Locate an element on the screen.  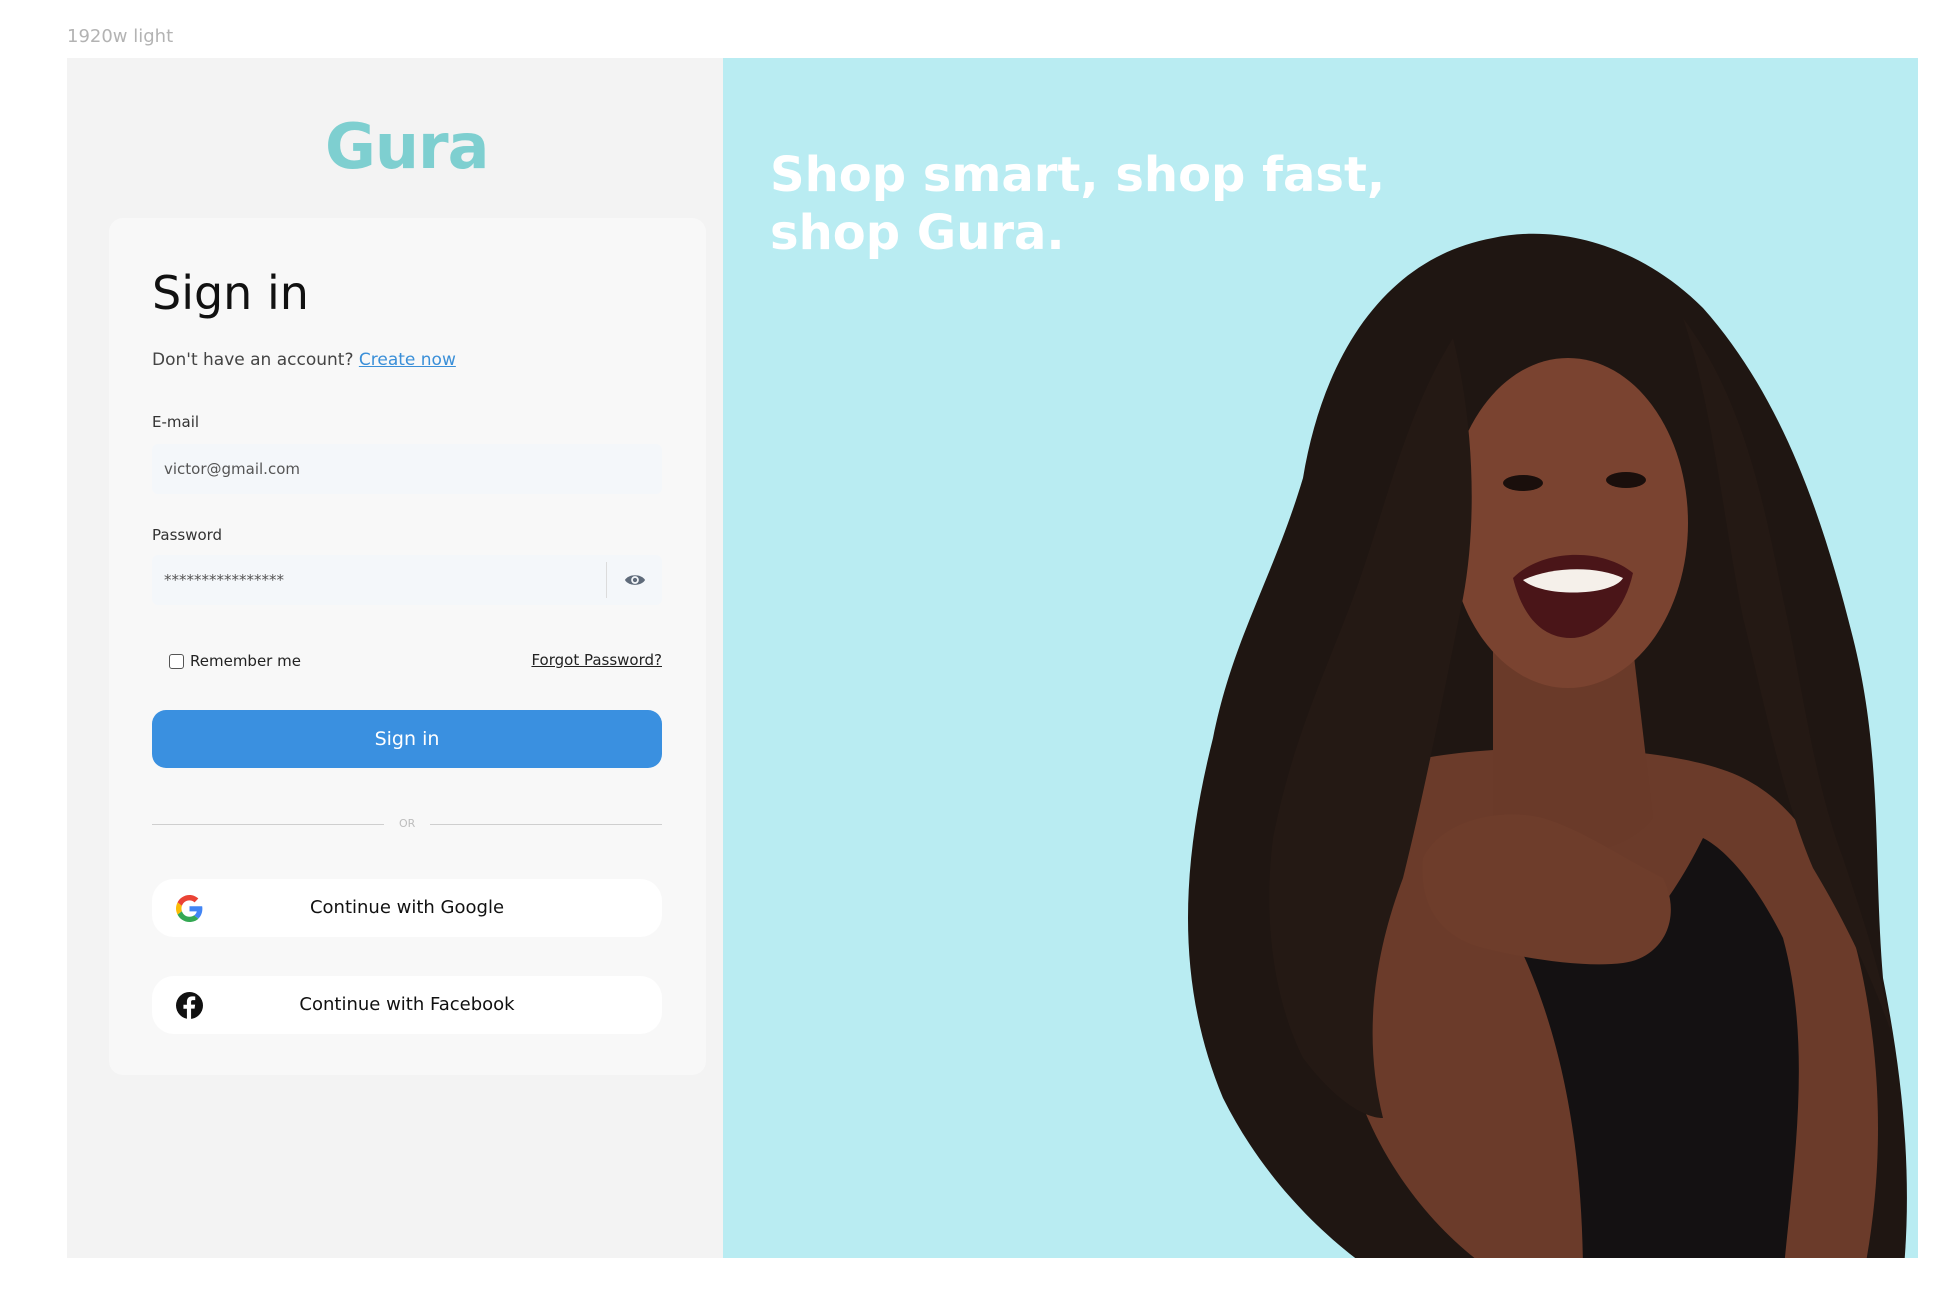
remember-checkbox is located at coordinates (176, 661).